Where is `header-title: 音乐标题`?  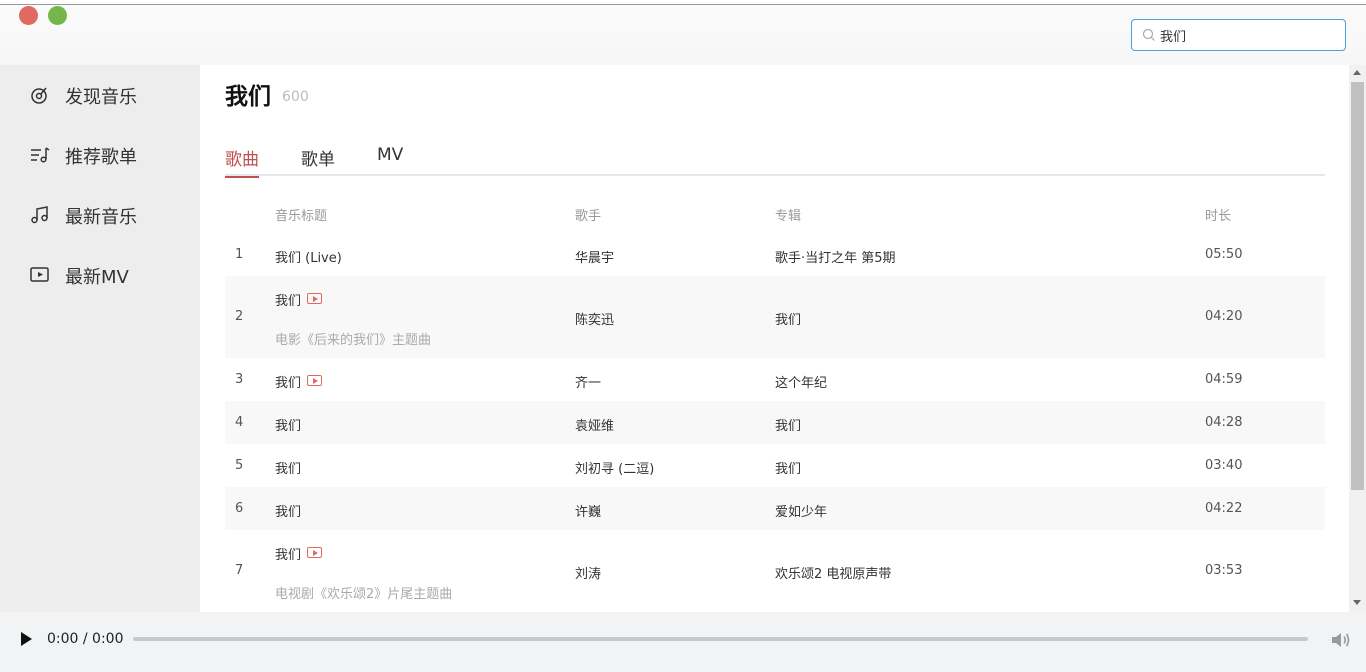
header-title: 音乐标题 is located at coordinates (301, 216).